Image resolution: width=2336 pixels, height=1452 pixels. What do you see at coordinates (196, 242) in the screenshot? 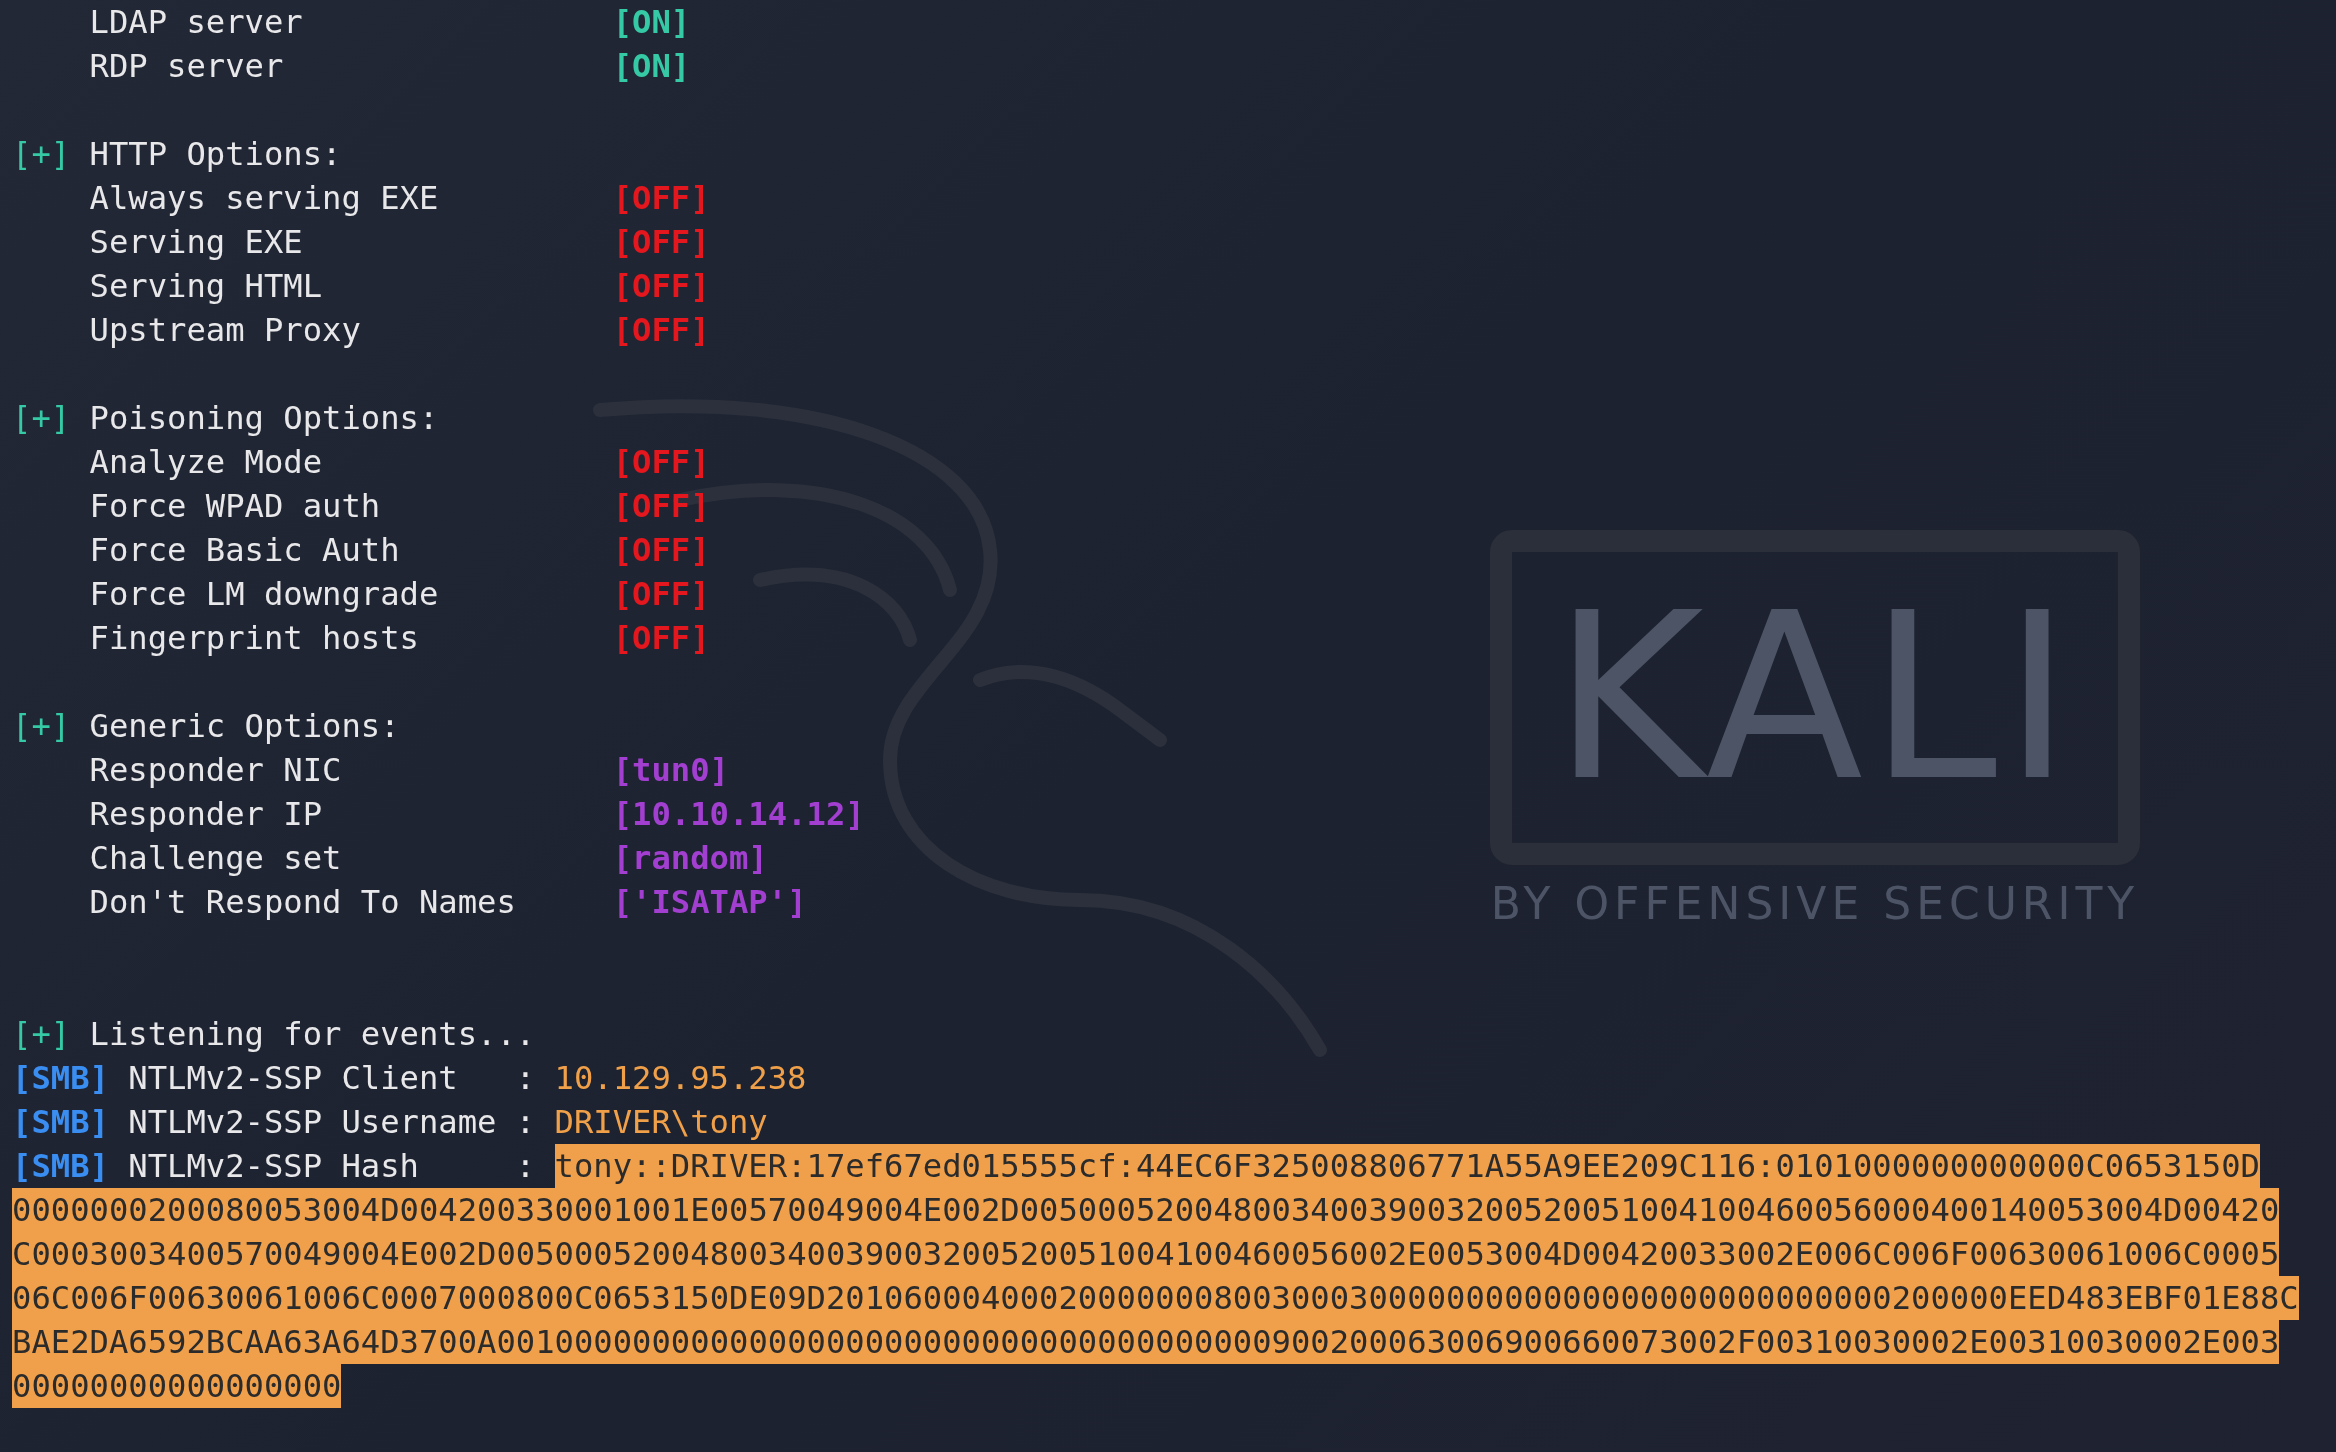
I see `setting-label: Serving EXE` at bounding box center [196, 242].